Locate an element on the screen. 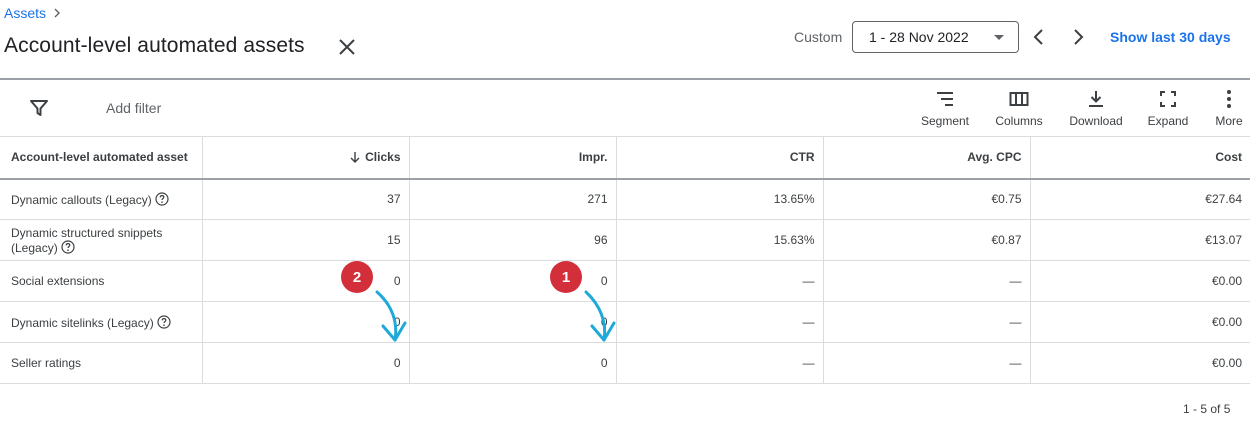  col-header-ctr: CTR is located at coordinates (719, 158).